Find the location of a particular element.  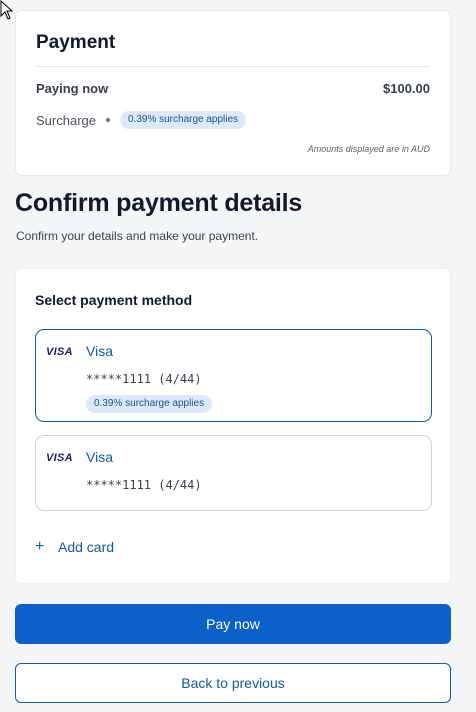

surcharge-row: Surcharge 0.39% surcharge applies is located at coordinates (141, 120).